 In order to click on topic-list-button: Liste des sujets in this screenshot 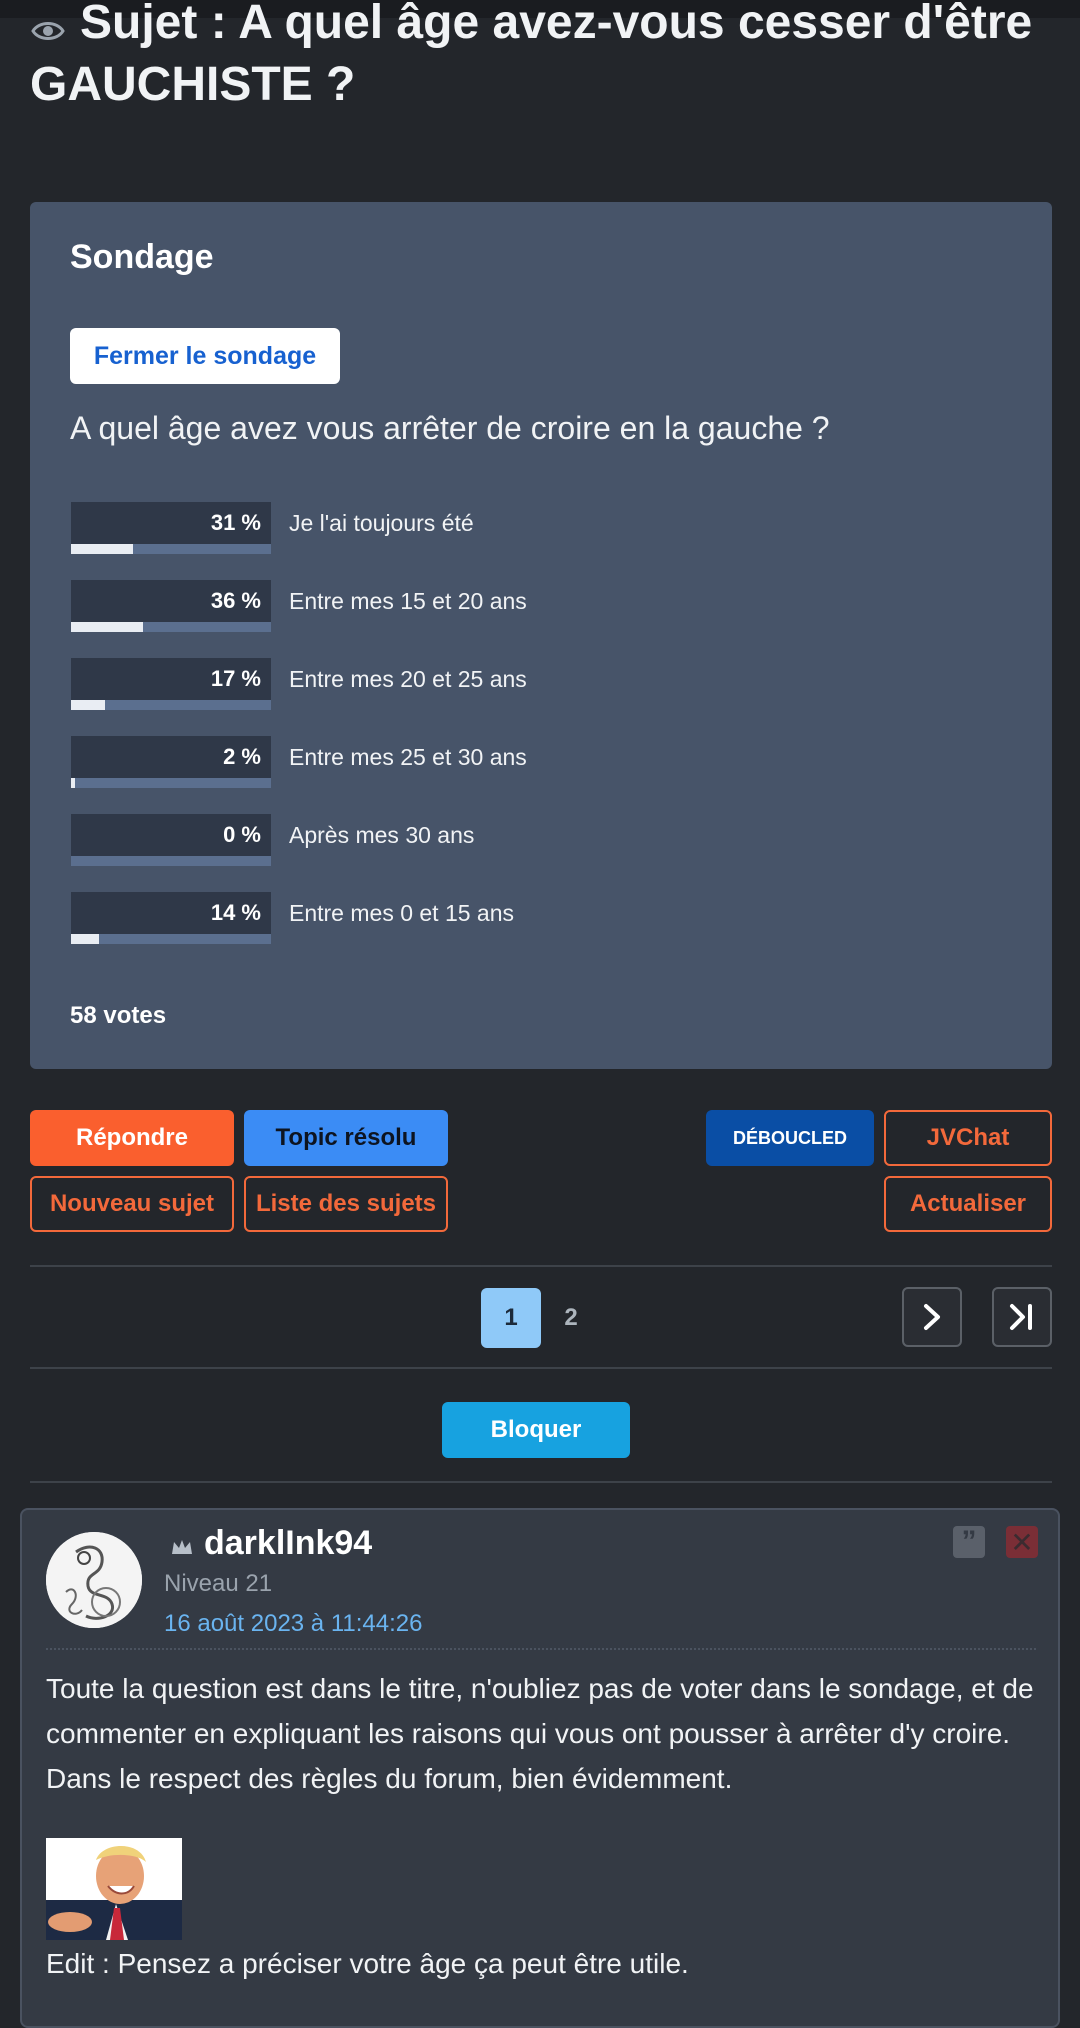, I will do `click(346, 1204)`.